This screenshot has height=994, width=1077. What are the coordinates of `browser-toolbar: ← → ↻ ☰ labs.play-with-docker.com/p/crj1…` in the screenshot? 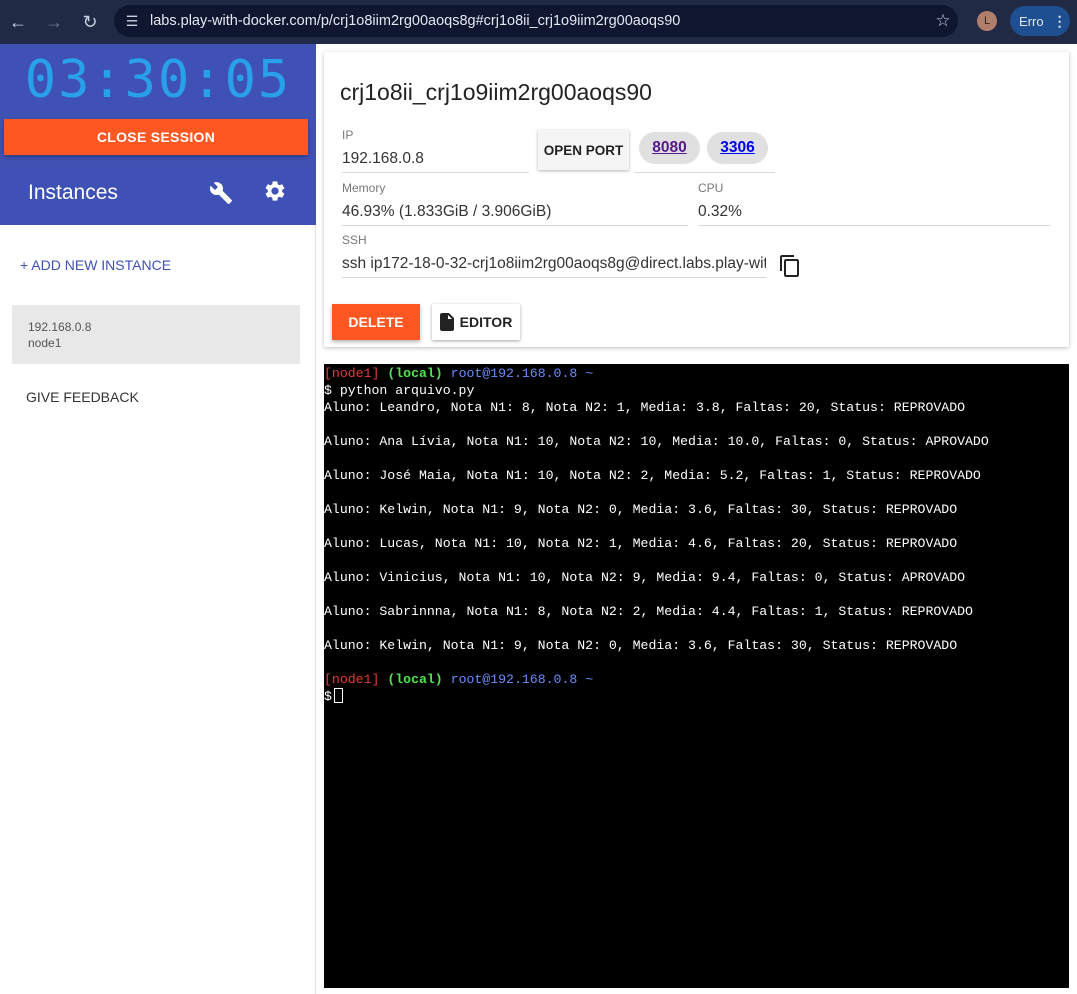 It's located at (538, 22).